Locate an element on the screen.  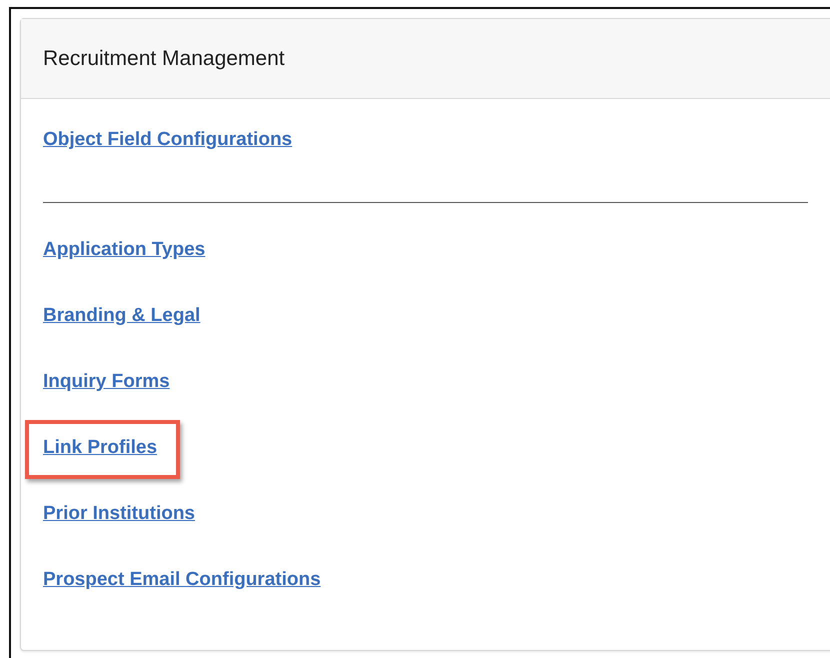
settings-link: Prior Institutions is located at coordinates (119, 513).